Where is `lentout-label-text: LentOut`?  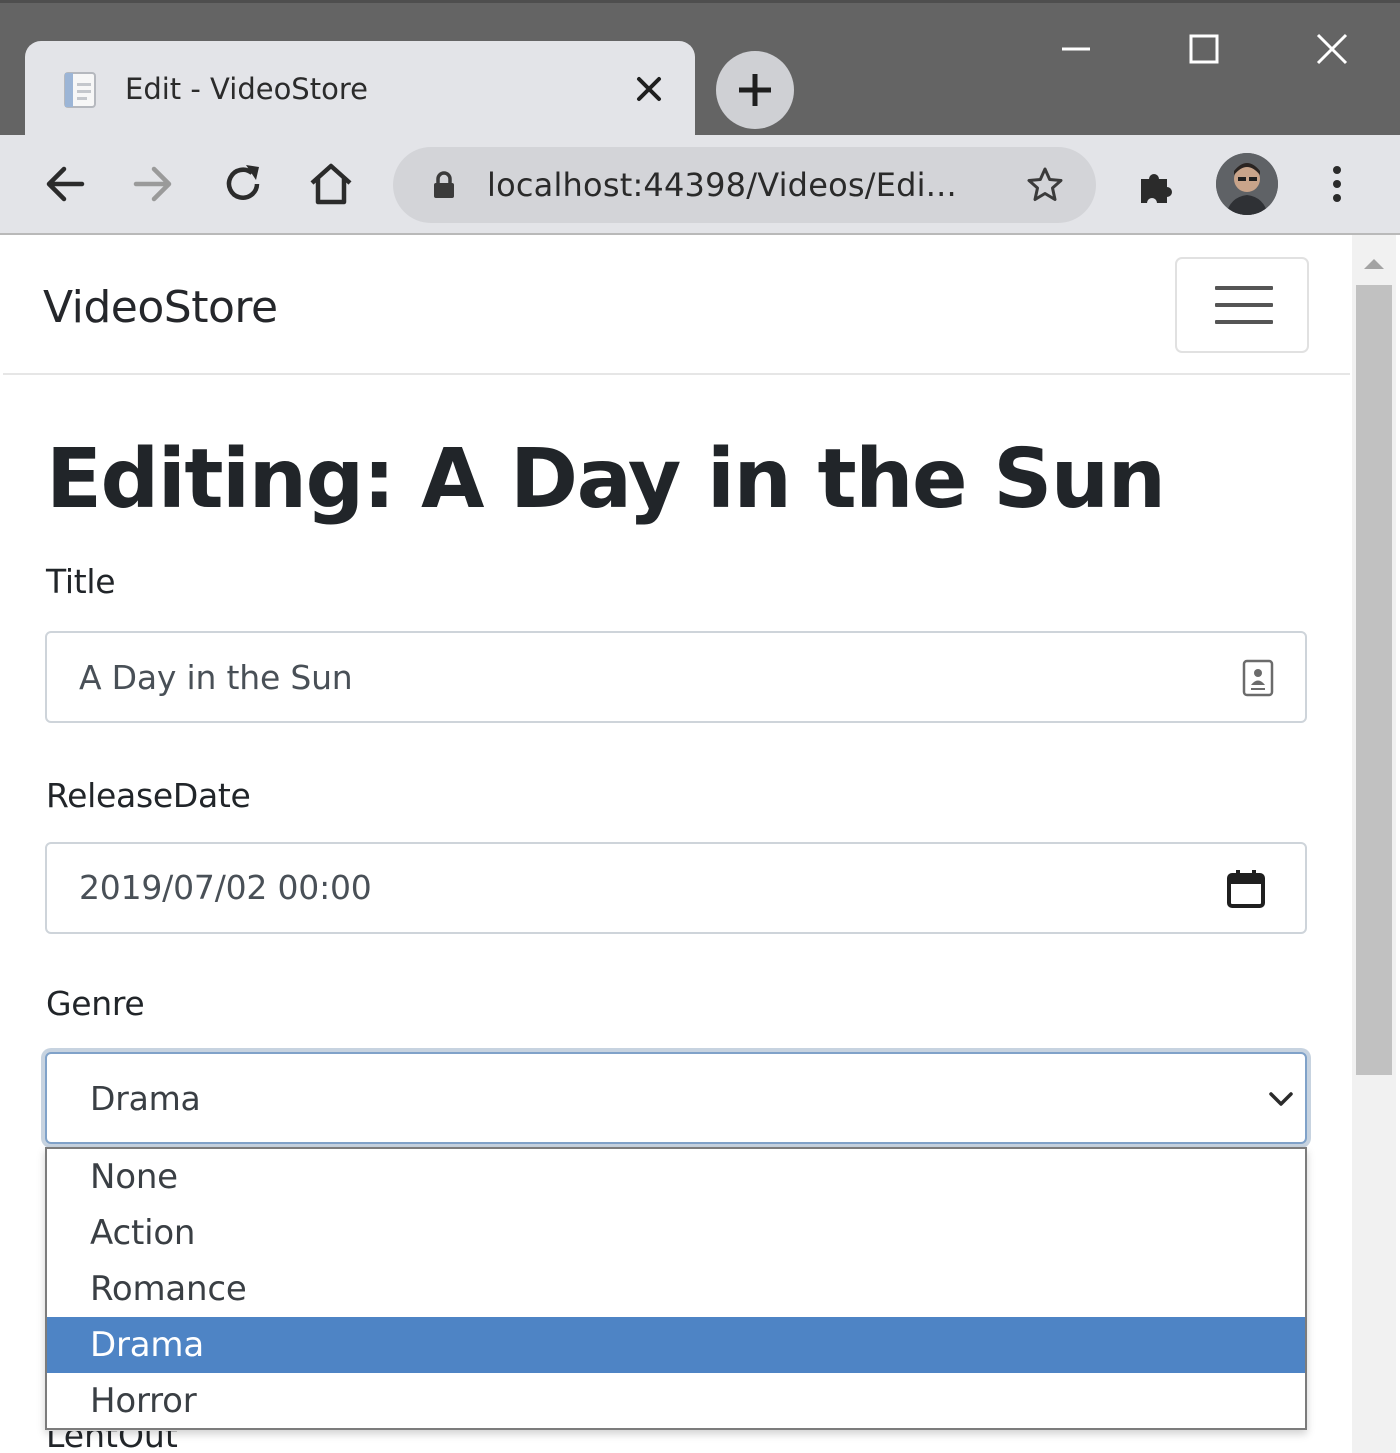
lentout-label-text: LentOut is located at coordinates (112, 1442).